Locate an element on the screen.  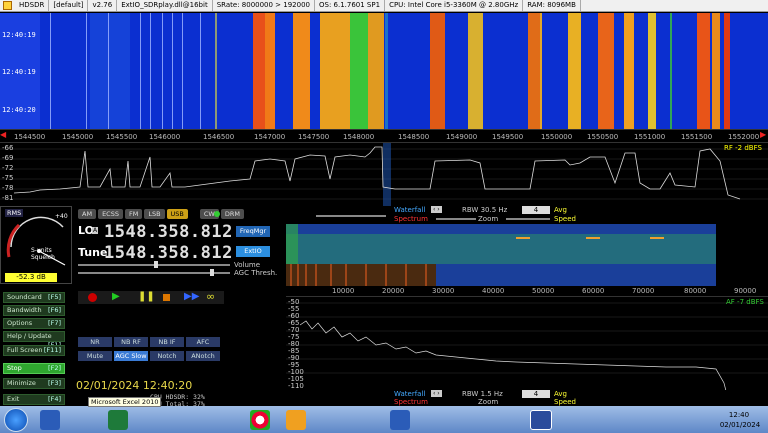
spectrum-slider is located at coordinates (351, 216).